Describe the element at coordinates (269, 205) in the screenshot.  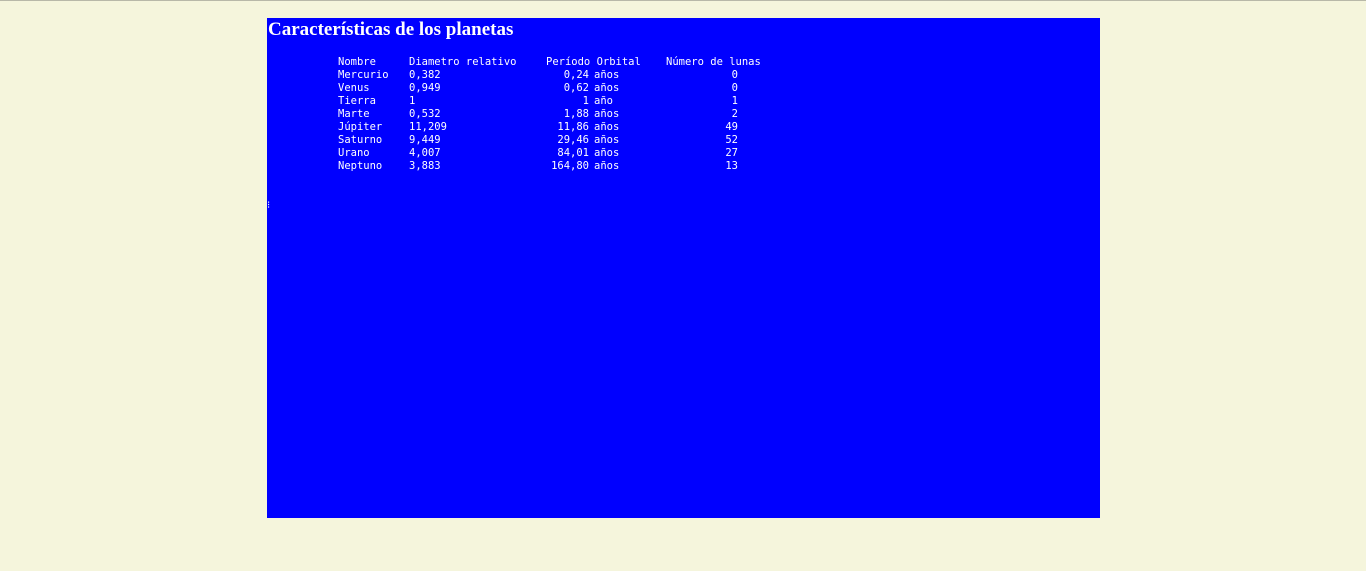
I see `text-cursor-icon: ⁝` at that location.